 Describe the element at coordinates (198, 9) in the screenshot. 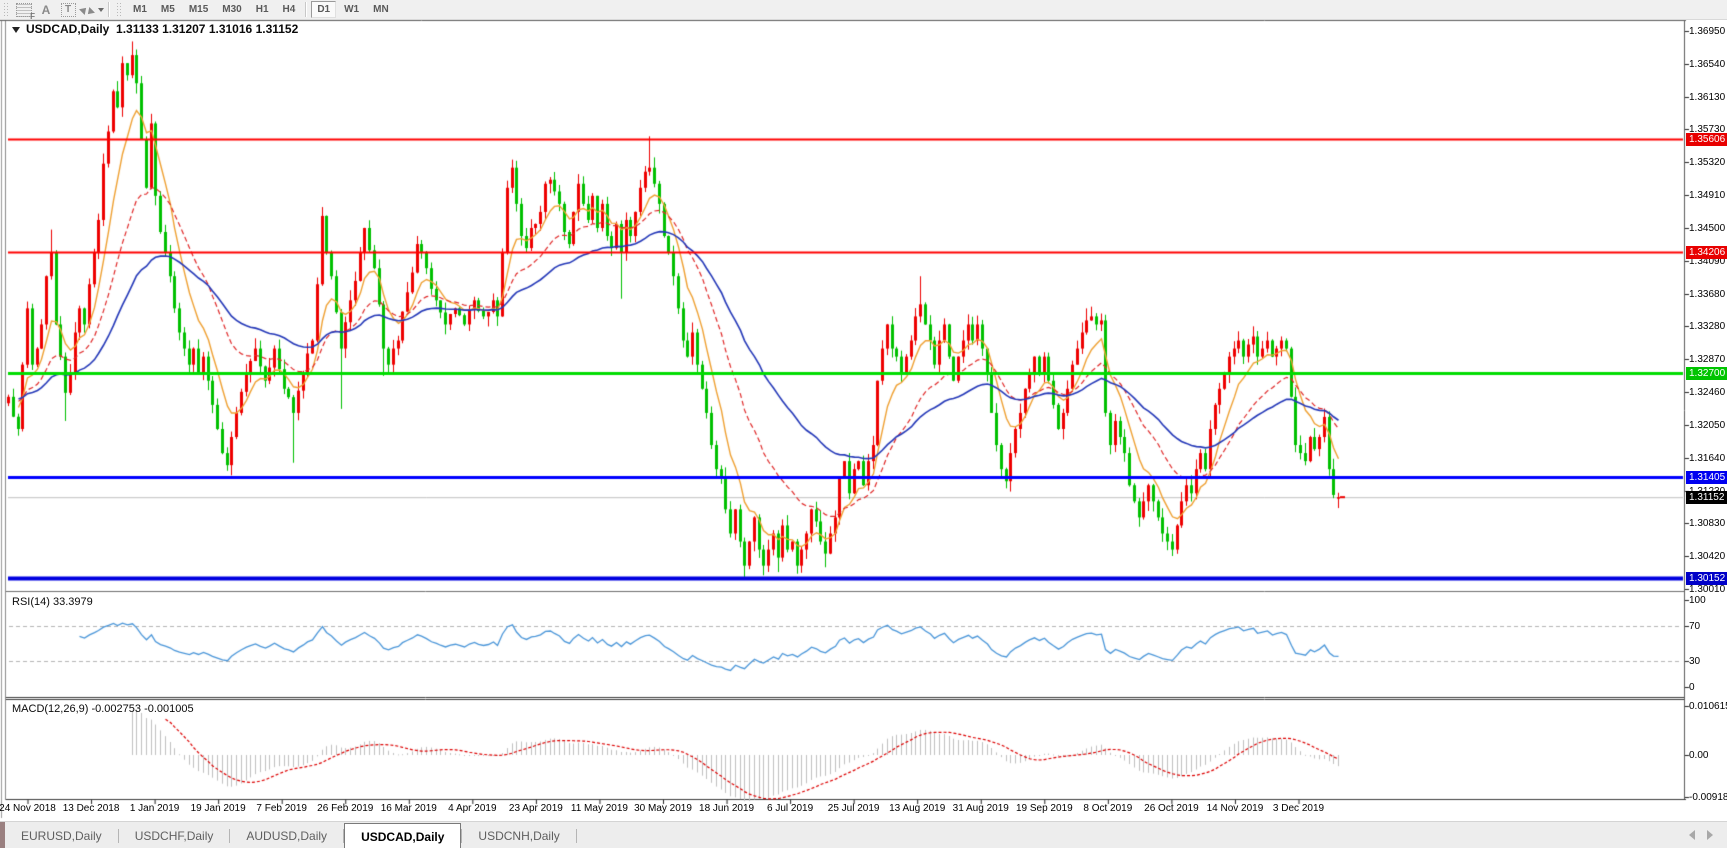

I see `timeframe-m15-button: M15` at that location.